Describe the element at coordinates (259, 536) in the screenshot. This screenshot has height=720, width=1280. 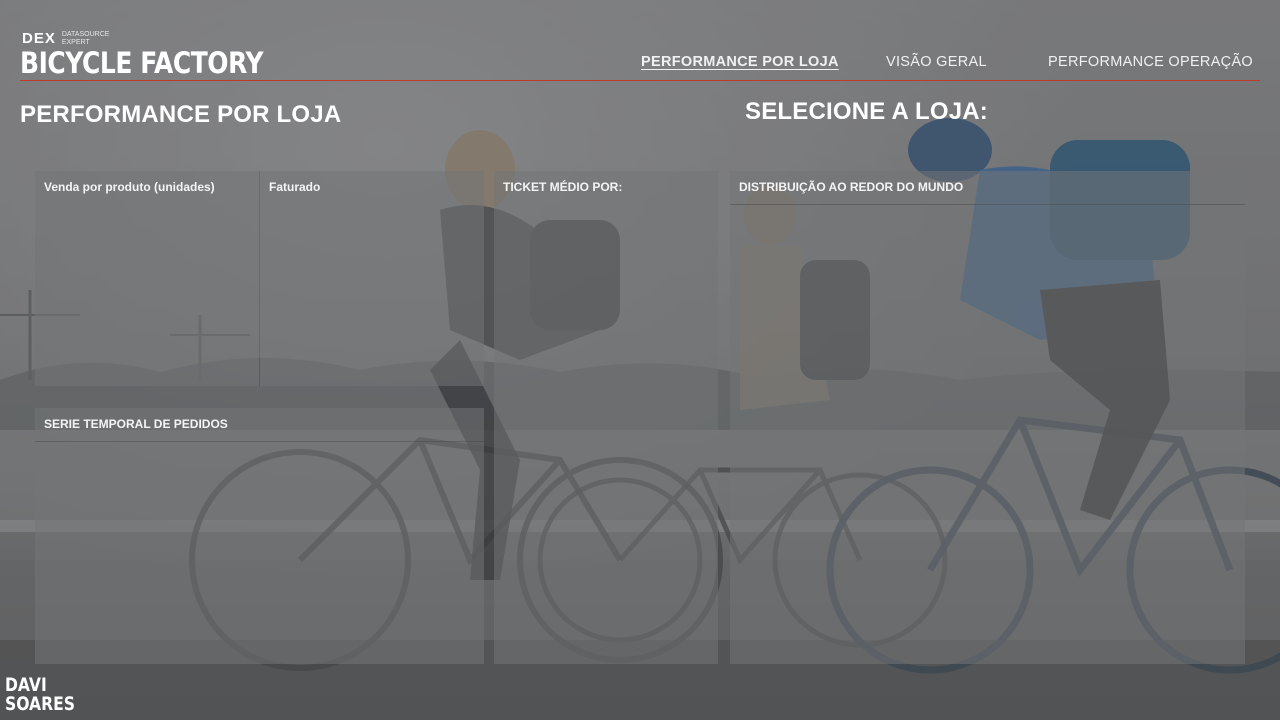
I see `panel-orders-timeseries: SERIE TEMPORAL DE PEDIDOS` at that location.